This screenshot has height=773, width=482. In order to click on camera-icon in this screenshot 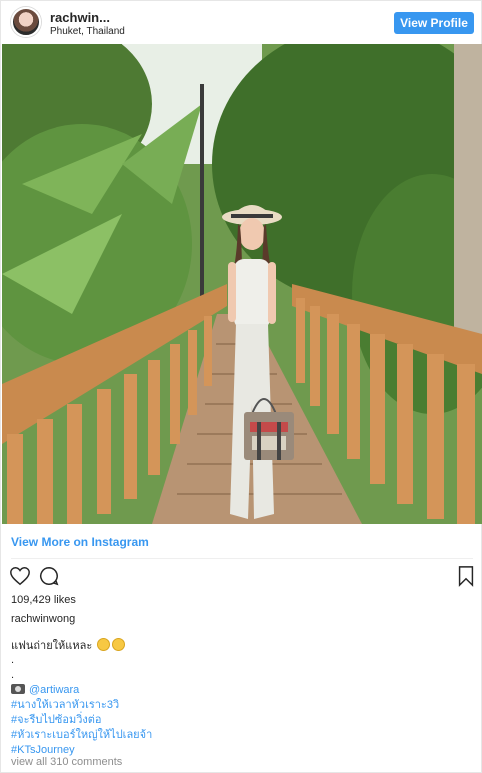, I will do `click(18, 689)`.